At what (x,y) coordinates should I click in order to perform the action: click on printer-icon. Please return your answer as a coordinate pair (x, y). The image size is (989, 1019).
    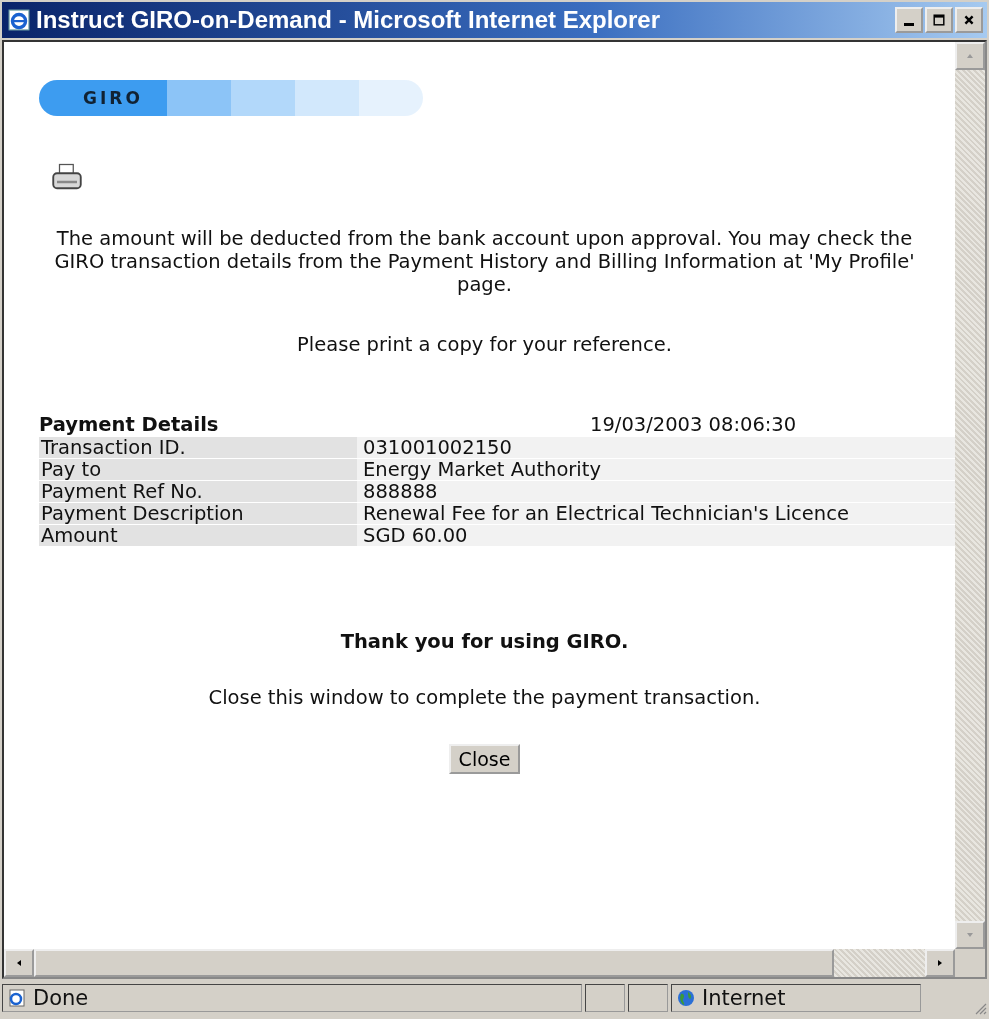
    Looking at the image, I should click on (67, 177).